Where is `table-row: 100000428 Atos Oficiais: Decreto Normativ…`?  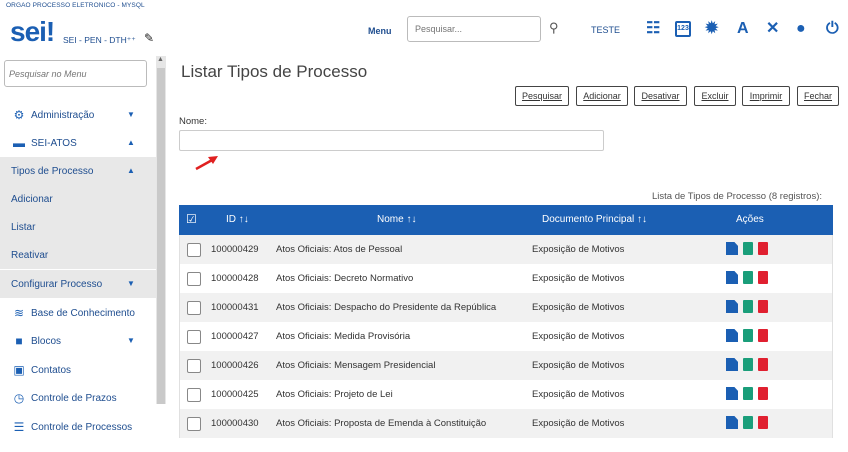
table-row: 100000428 Atos Oficiais: Decreto Normativ… is located at coordinates (506, 278).